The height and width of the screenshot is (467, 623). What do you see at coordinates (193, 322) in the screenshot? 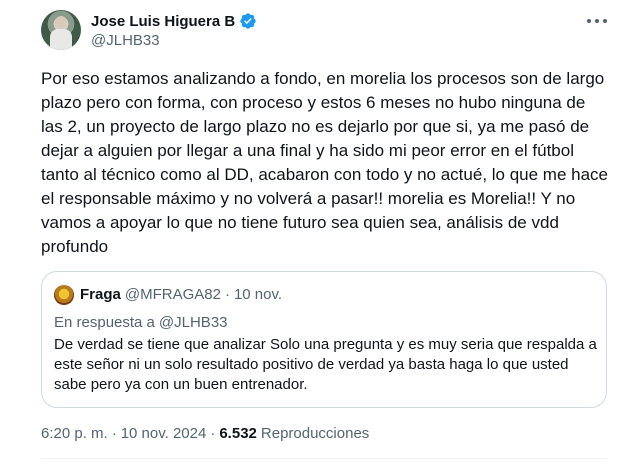
I see `reply-handle-link: @JLHB33` at bounding box center [193, 322].